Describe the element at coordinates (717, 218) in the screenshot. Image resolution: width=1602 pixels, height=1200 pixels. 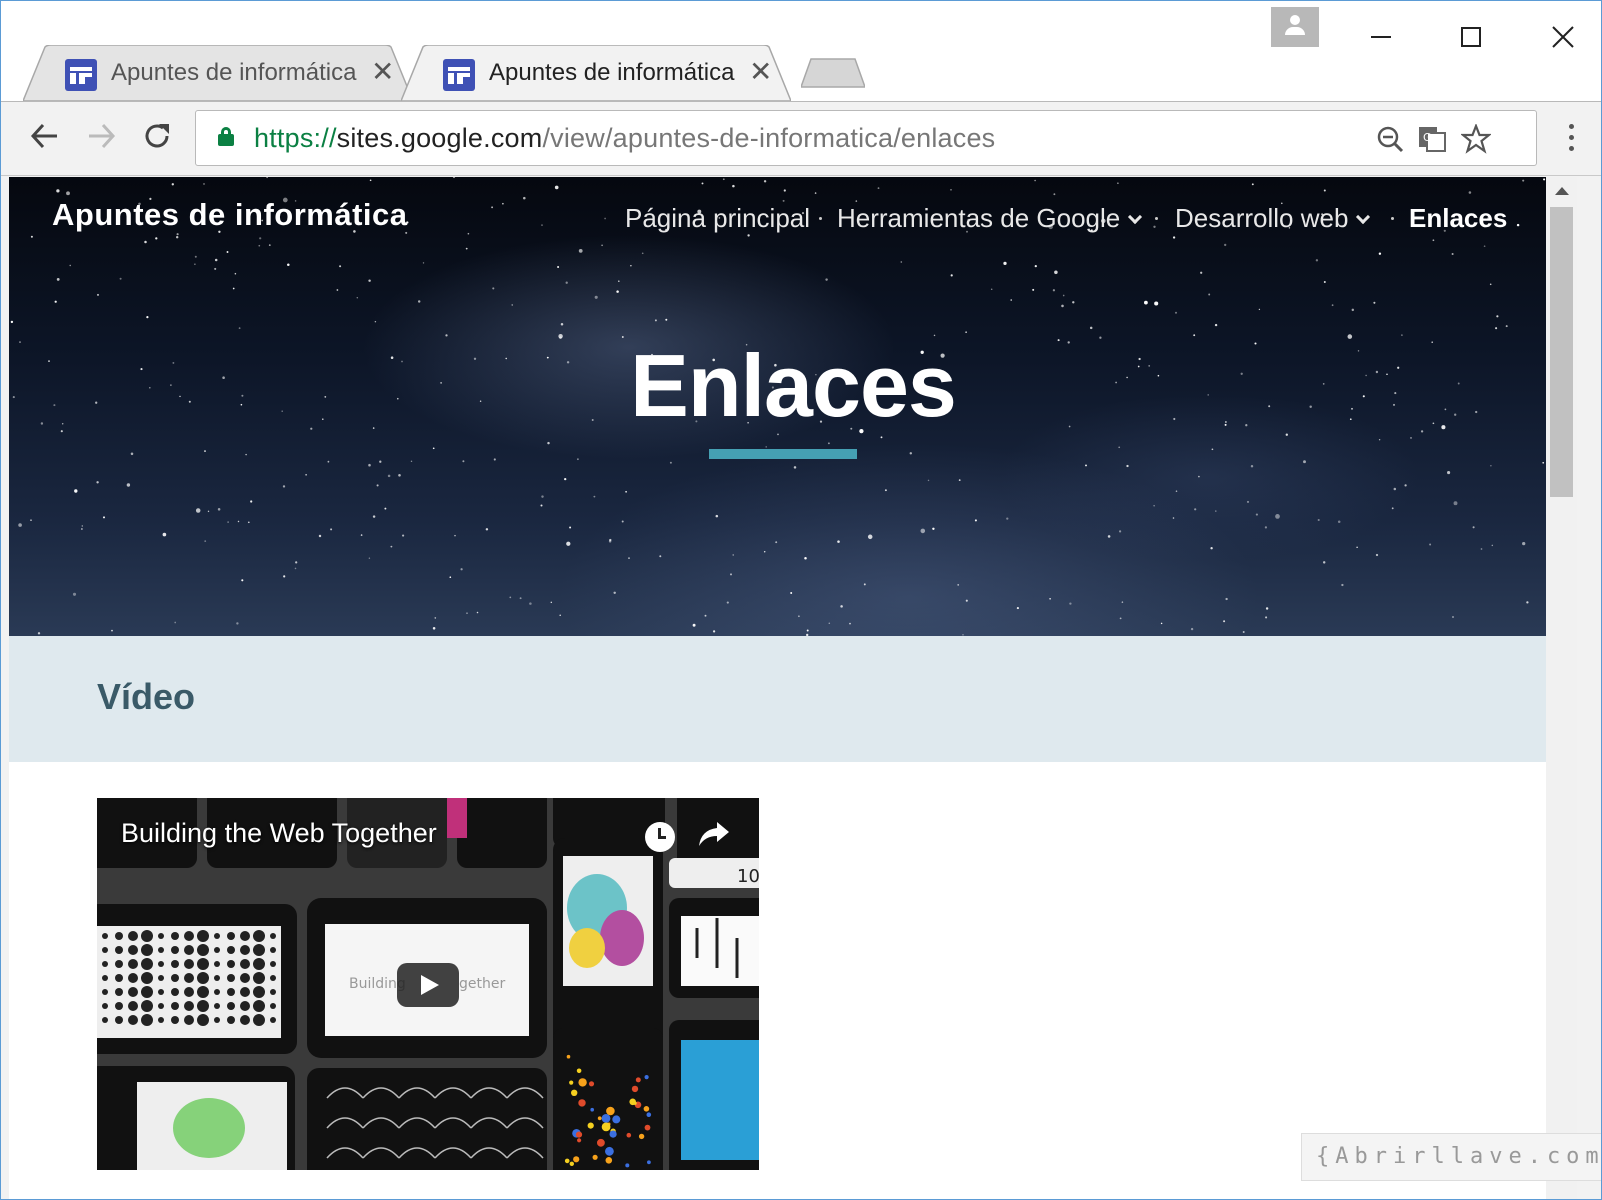
I see `nav-item-pagina-principal: Página principal` at that location.